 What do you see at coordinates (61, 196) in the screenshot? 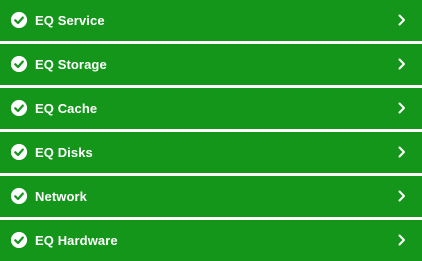
I see `list-item-label: Network` at bounding box center [61, 196].